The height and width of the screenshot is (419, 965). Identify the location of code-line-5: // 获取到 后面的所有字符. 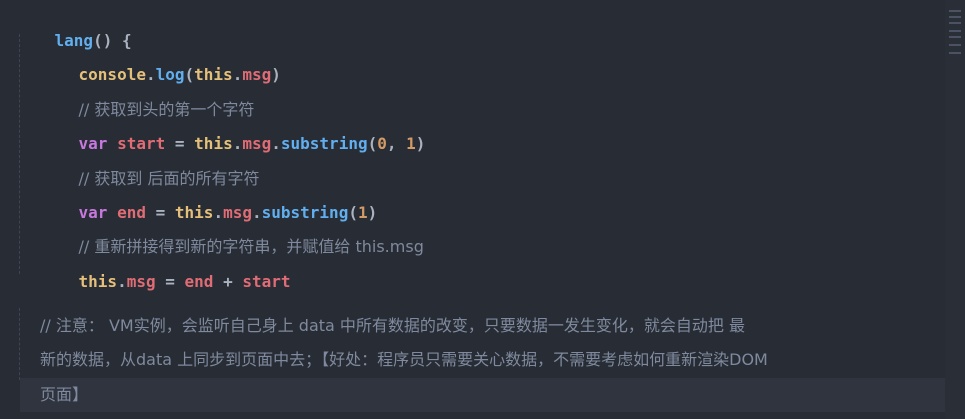
(138, 164).